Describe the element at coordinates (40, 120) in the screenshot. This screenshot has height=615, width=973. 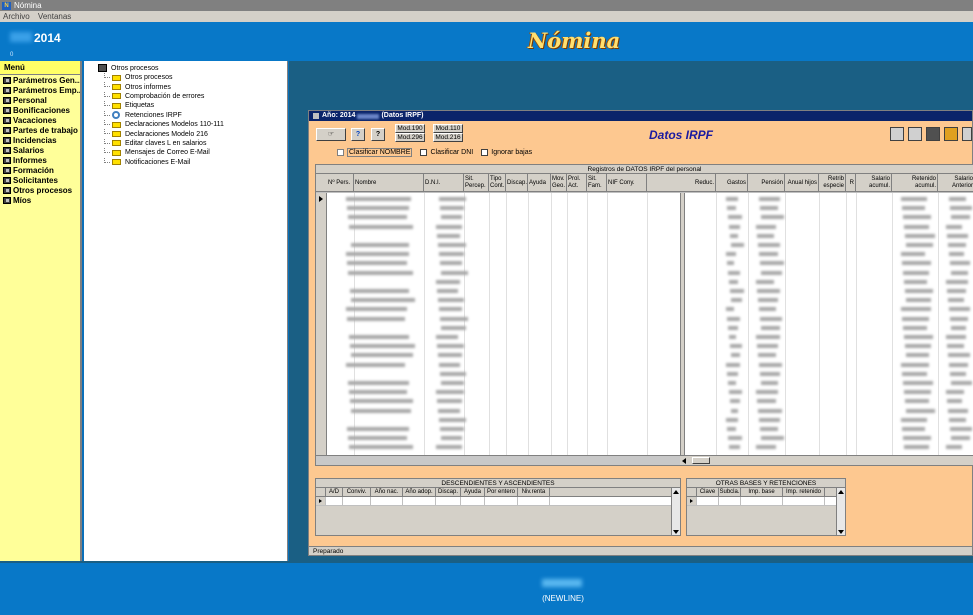
I see `sidebar-item: Vacaciones` at that location.